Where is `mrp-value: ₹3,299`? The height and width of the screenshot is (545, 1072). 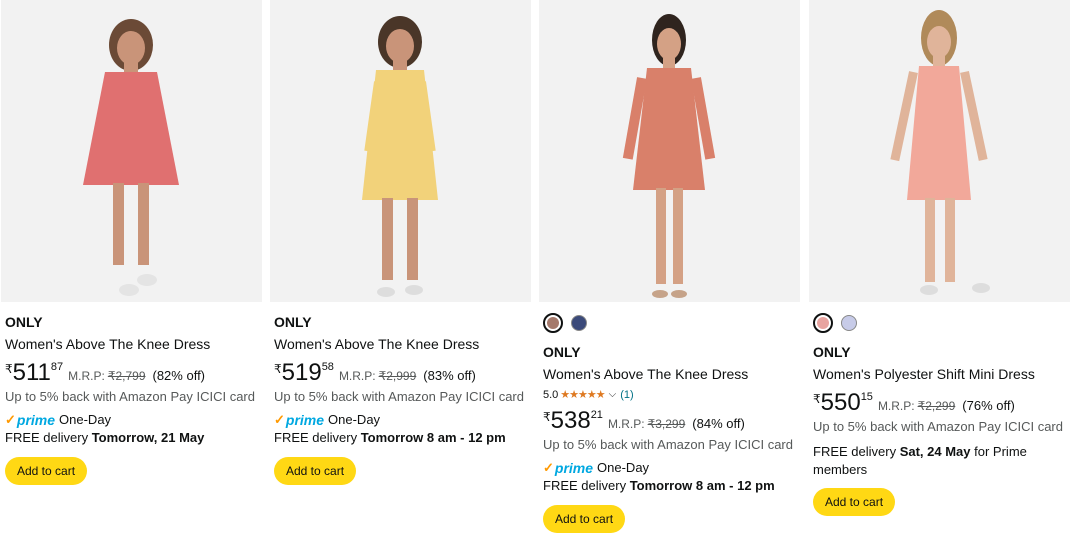 mrp-value: ₹3,299 is located at coordinates (666, 424).